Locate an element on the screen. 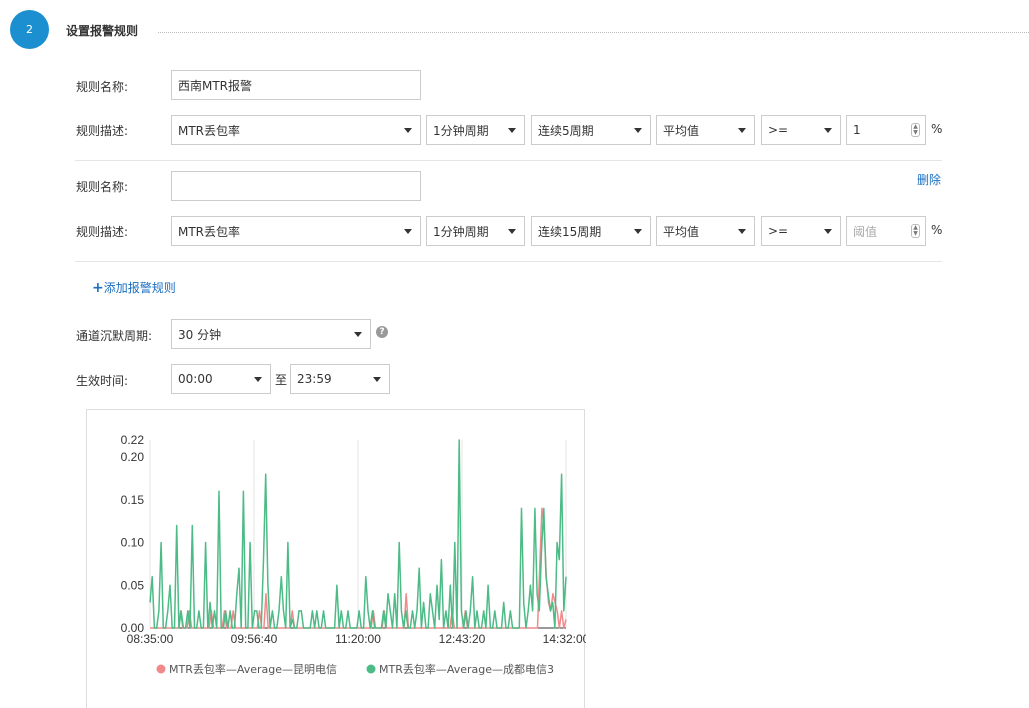 The width and height of the screenshot is (1029, 708). y-tick-label: 0.20 is located at coordinates (133, 457).